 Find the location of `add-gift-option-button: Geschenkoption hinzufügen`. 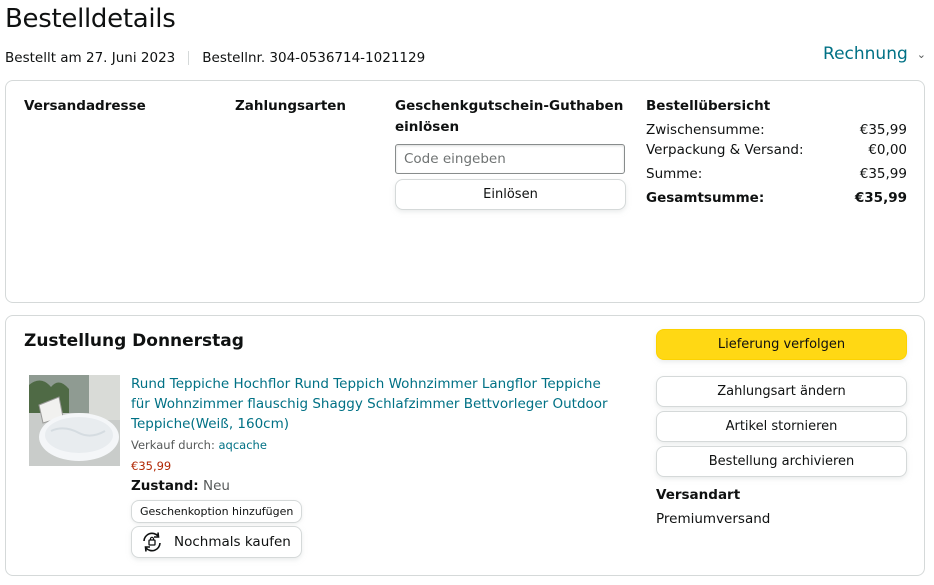

add-gift-option-button: Geschenkoption hinzufügen is located at coordinates (217, 511).